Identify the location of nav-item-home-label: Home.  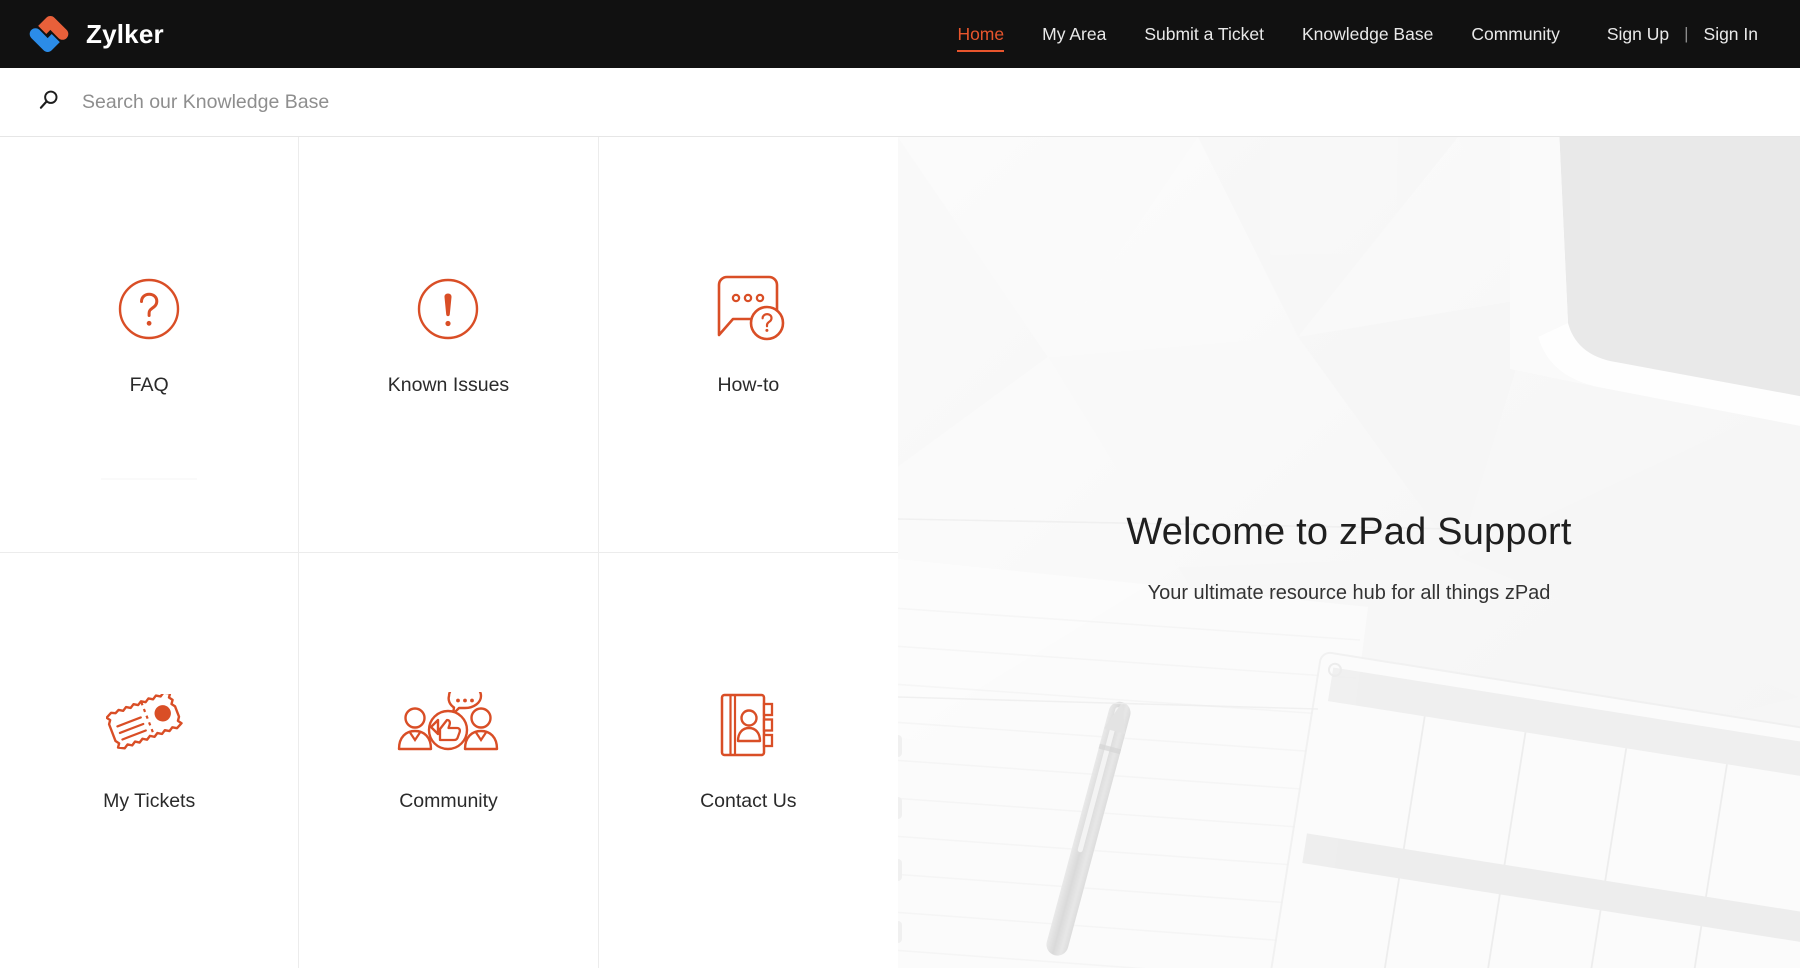
(981, 33).